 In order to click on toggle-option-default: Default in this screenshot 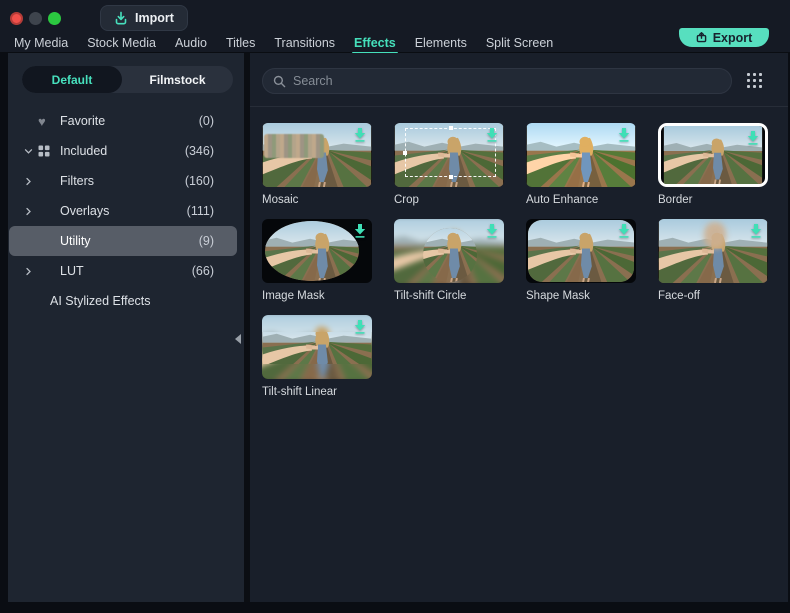, I will do `click(72, 79)`.